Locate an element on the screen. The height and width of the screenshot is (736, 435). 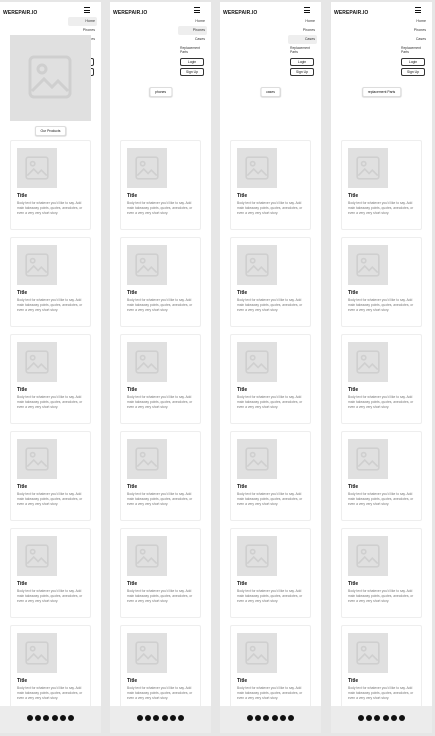
section-tag-button: replacement Parts is located at coordinates (381, 92).